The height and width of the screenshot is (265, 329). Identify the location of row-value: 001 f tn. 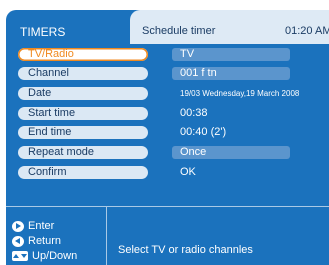
(231, 73).